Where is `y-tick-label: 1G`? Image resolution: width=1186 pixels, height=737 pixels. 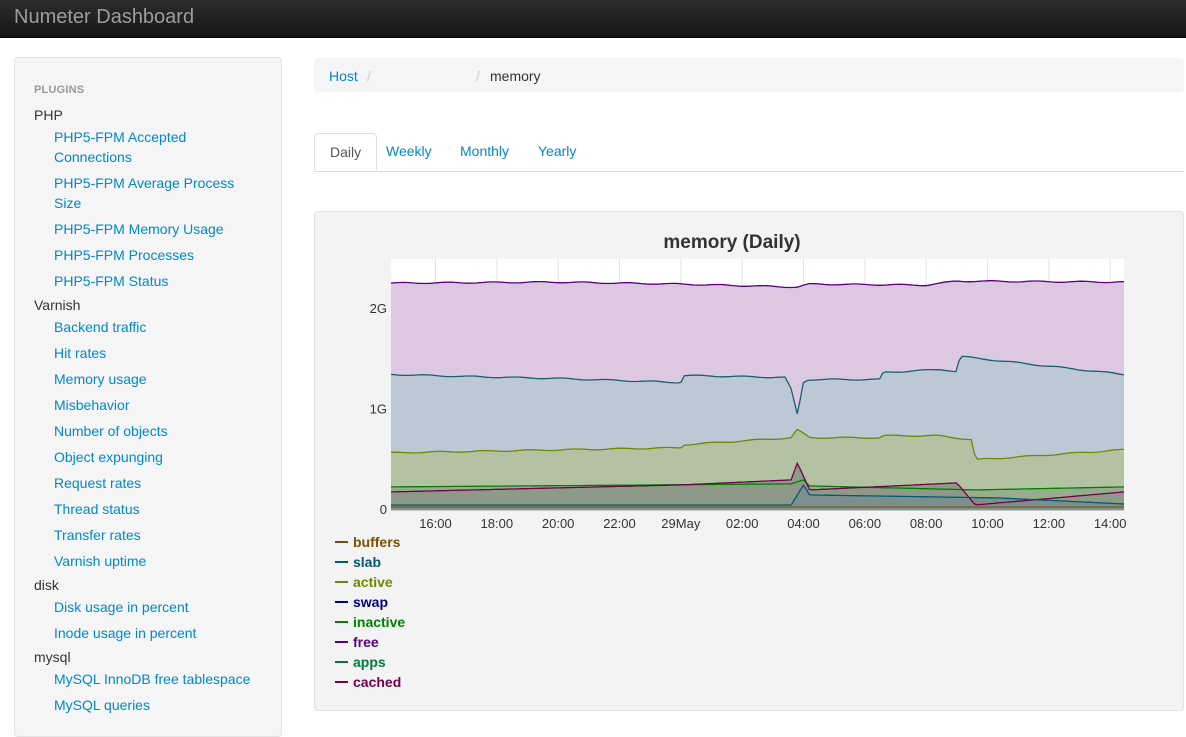
y-tick-label: 1G is located at coordinates (378, 409).